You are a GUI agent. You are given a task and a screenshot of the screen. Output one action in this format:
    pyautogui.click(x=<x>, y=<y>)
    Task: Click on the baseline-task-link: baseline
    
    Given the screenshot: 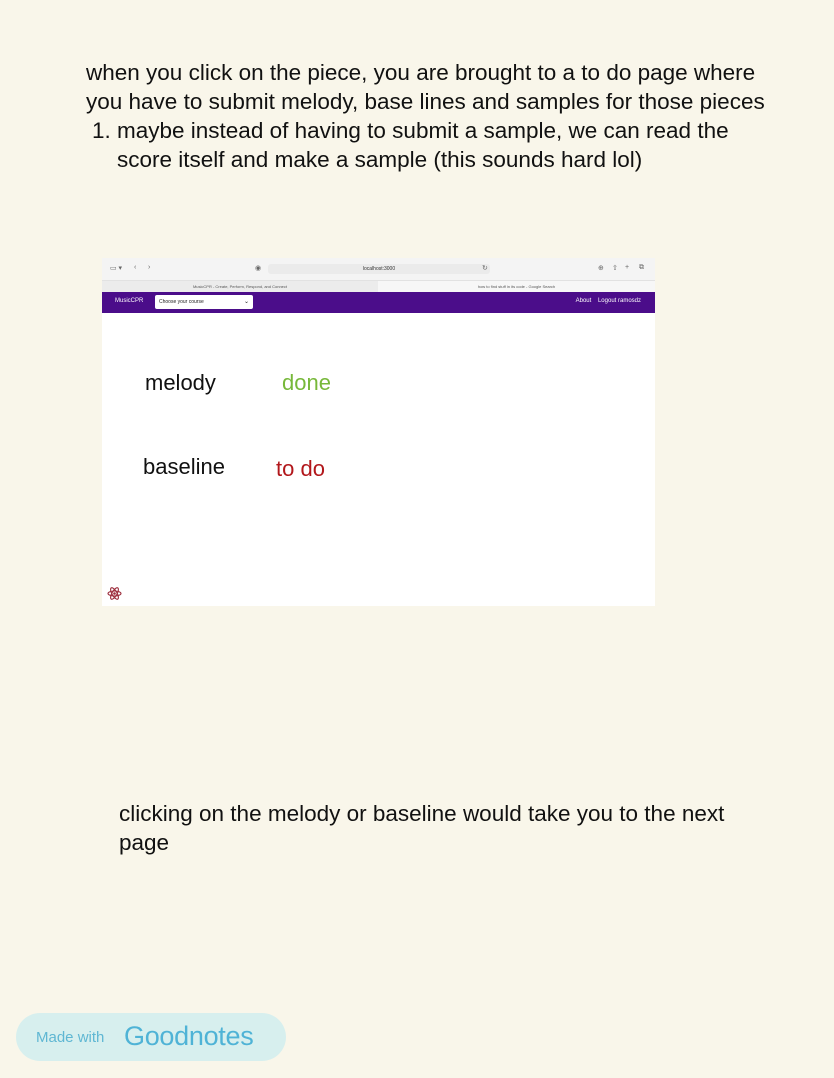 What is the action you would take?
    pyautogui.click(x=184, y=467)
    